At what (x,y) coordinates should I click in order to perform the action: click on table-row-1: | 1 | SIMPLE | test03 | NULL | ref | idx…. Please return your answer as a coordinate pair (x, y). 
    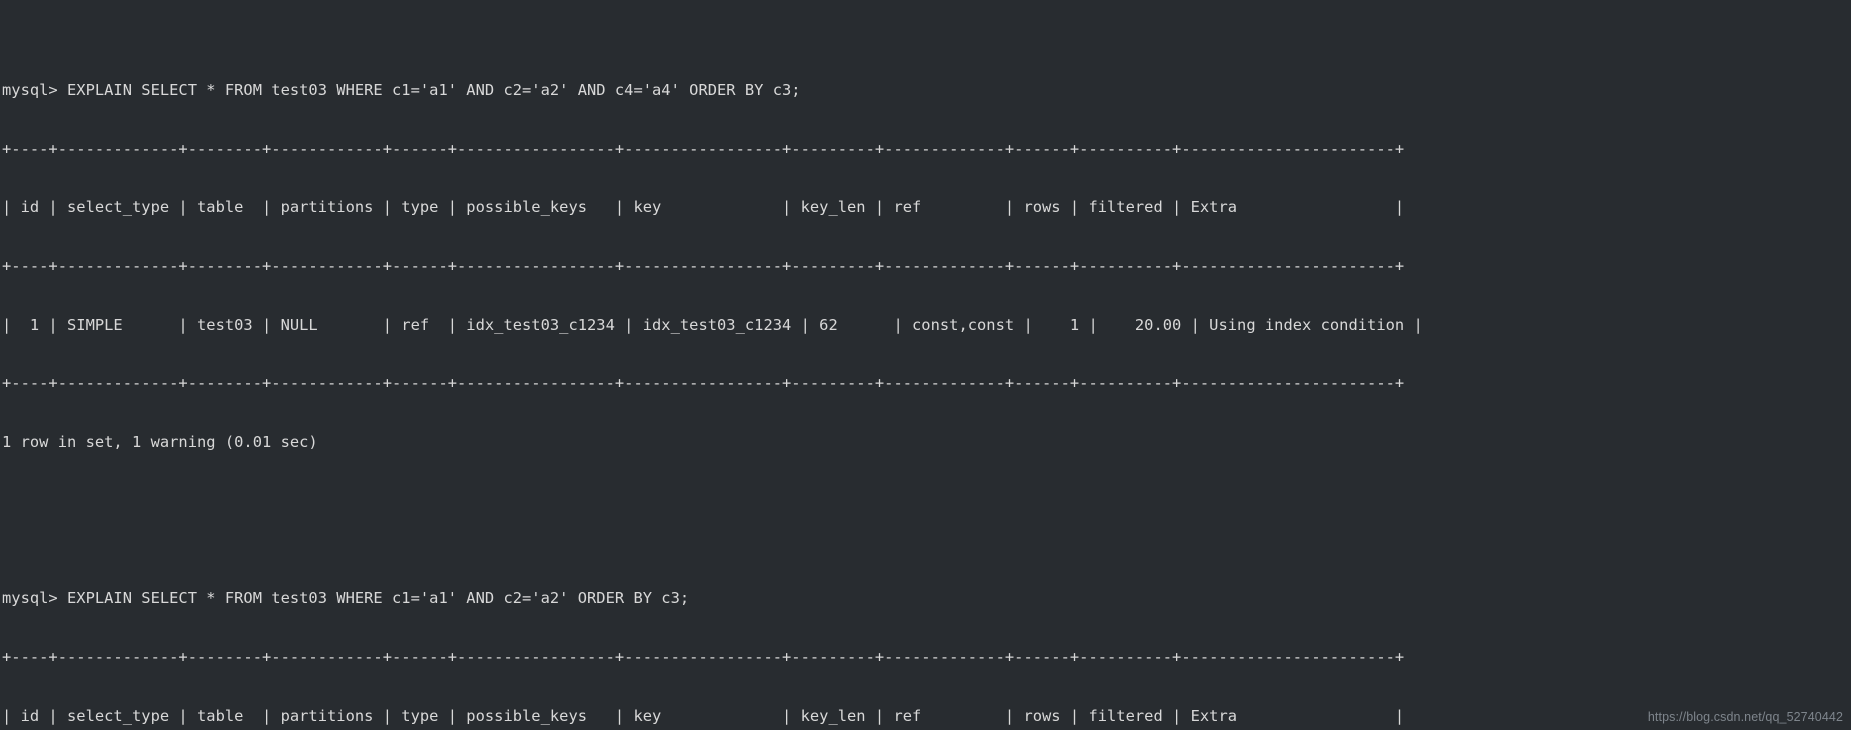
    Looking at the image, I should click on (712, 324).